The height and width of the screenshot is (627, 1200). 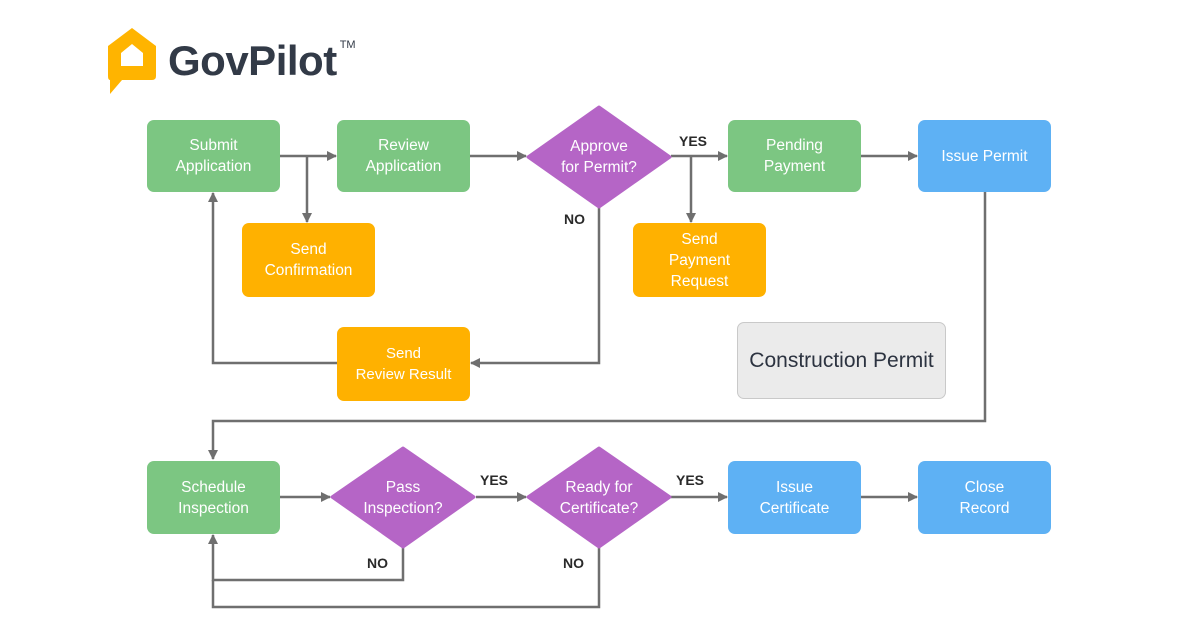 I want to click on node-ready-for-certificate: Ready for Certificate?, so click(x=599, y=497).